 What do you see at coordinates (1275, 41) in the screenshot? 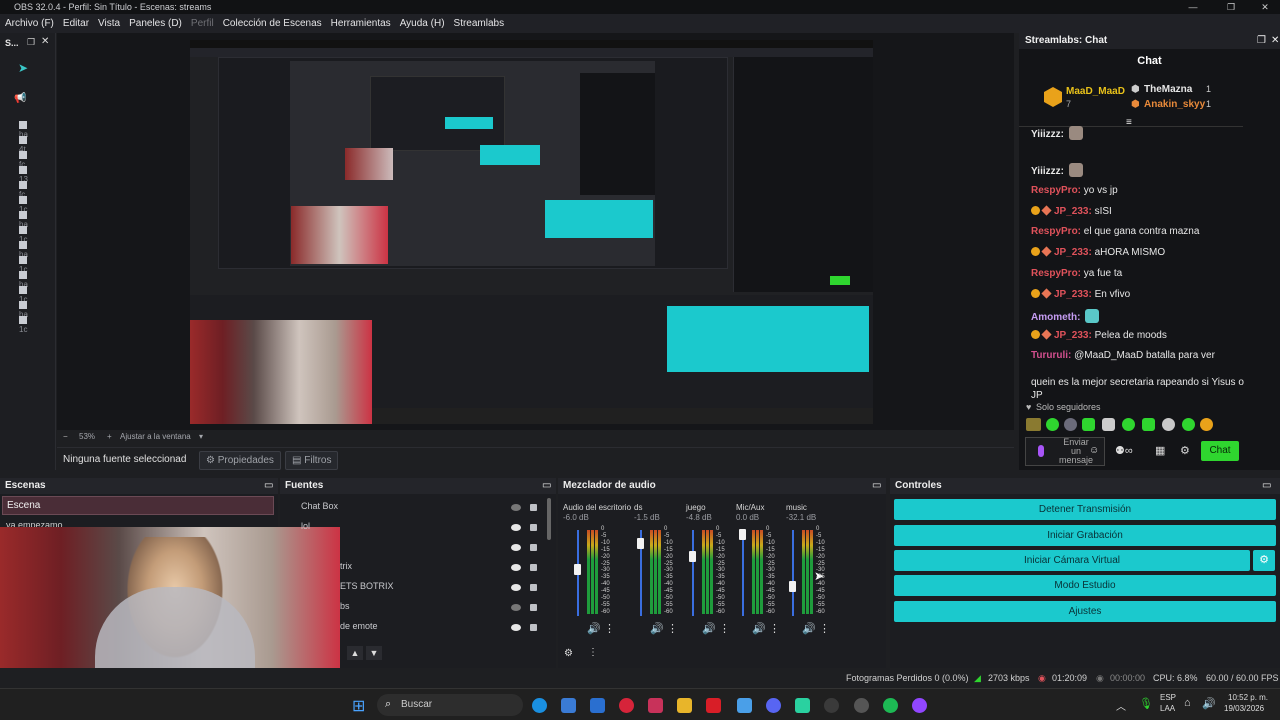
I see `close-icon: ✕` at bounding box center [1275, 41].